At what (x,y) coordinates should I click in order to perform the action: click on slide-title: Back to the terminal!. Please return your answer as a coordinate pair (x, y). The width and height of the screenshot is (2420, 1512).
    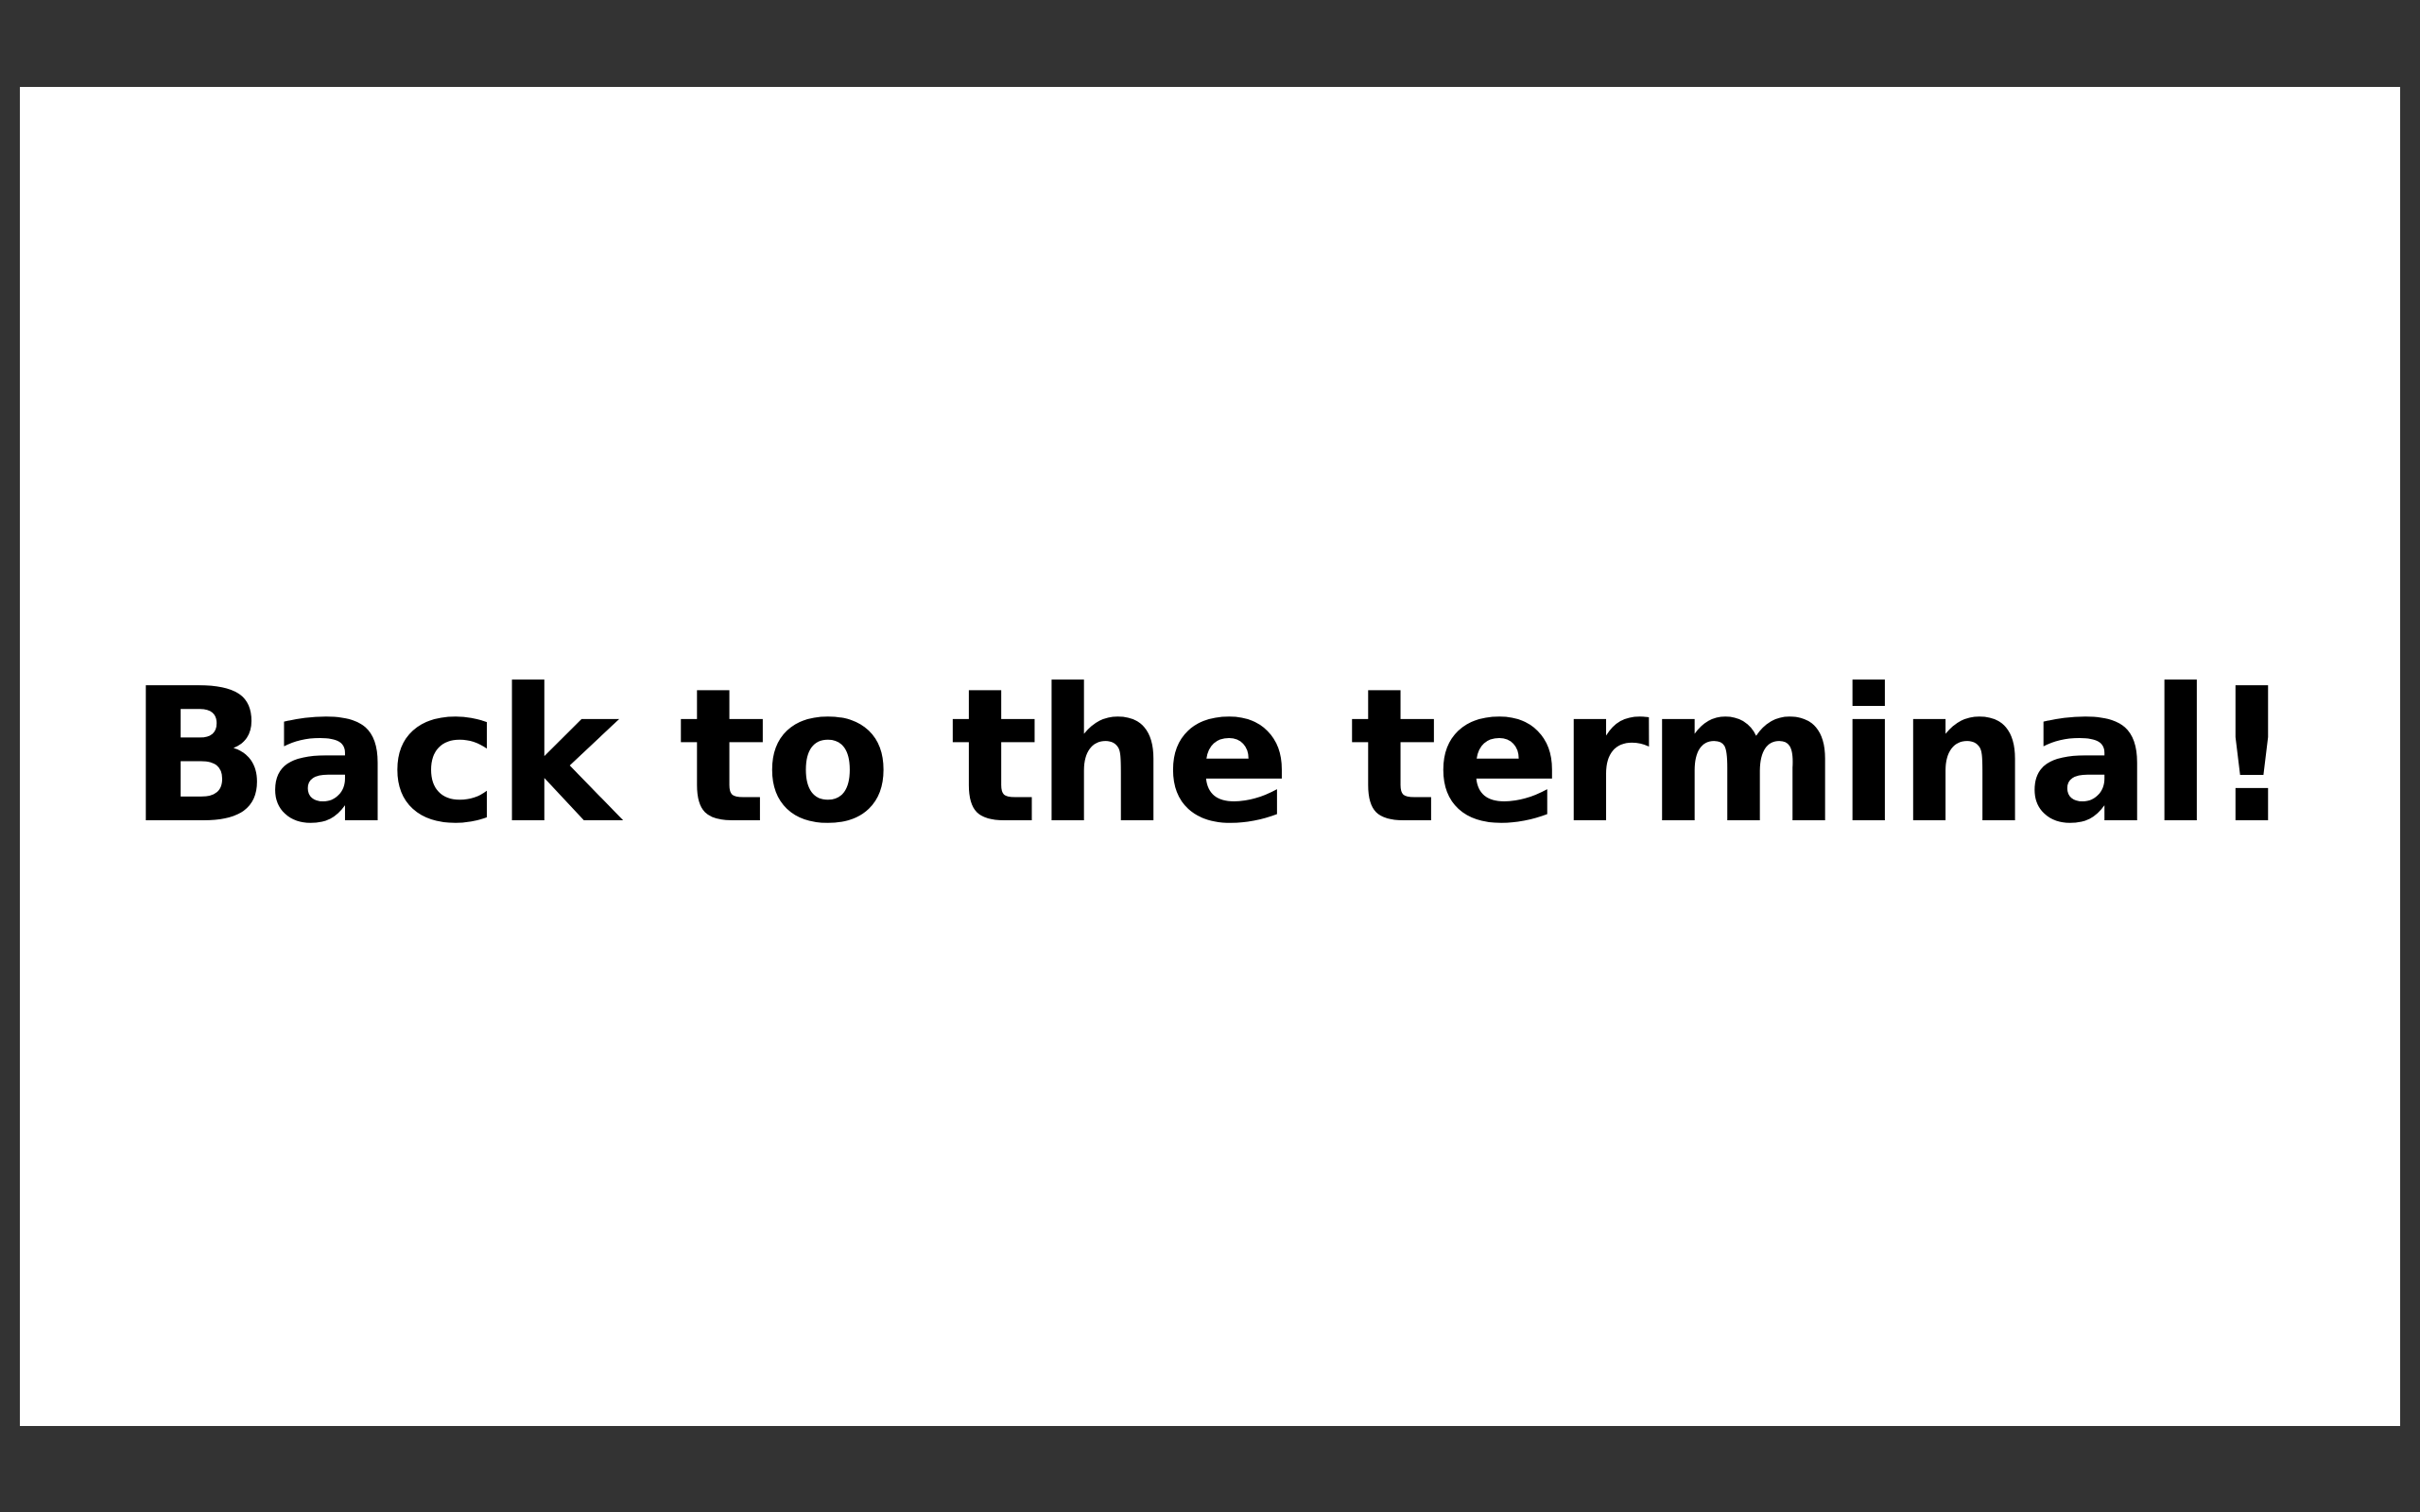
    Looking at the image, I should click on (1211, 756).